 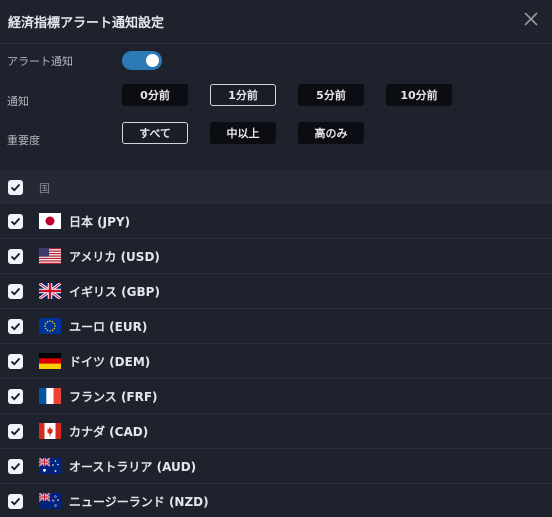 I want to click on close-button, so click(x=532, y=20).